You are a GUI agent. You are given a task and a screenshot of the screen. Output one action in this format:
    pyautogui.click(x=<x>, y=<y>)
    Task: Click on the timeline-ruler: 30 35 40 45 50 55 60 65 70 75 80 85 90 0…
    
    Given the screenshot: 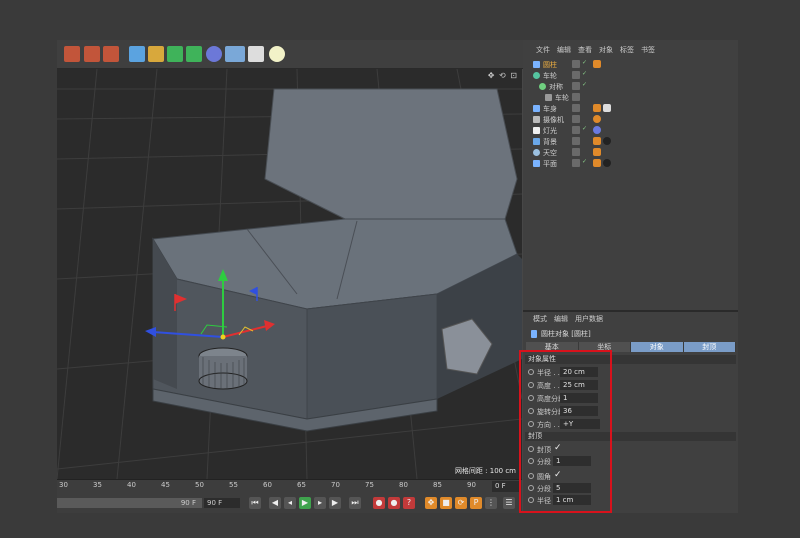 What is the action you would take?
    pyautogui.click(x=289, y=486)
    